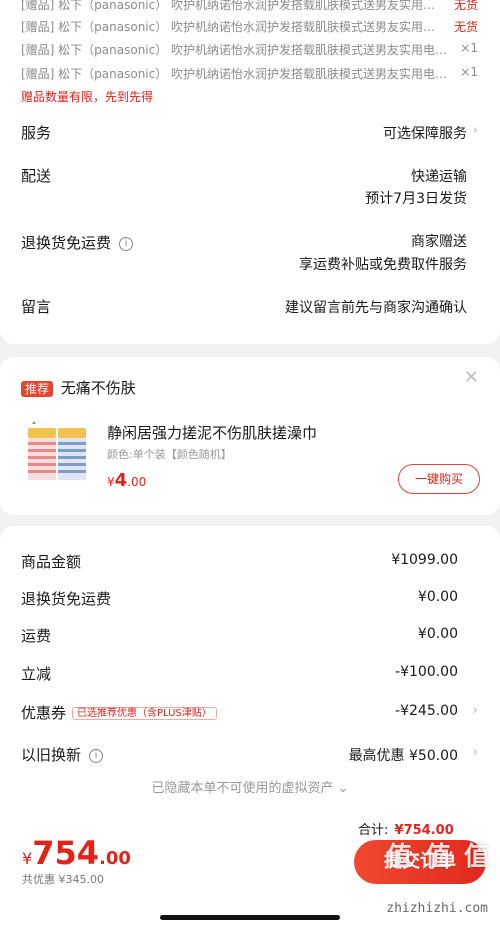  Describe the element at coordinates (373, 830) in the screenshot. I see `total-label: 合计:` at that location.